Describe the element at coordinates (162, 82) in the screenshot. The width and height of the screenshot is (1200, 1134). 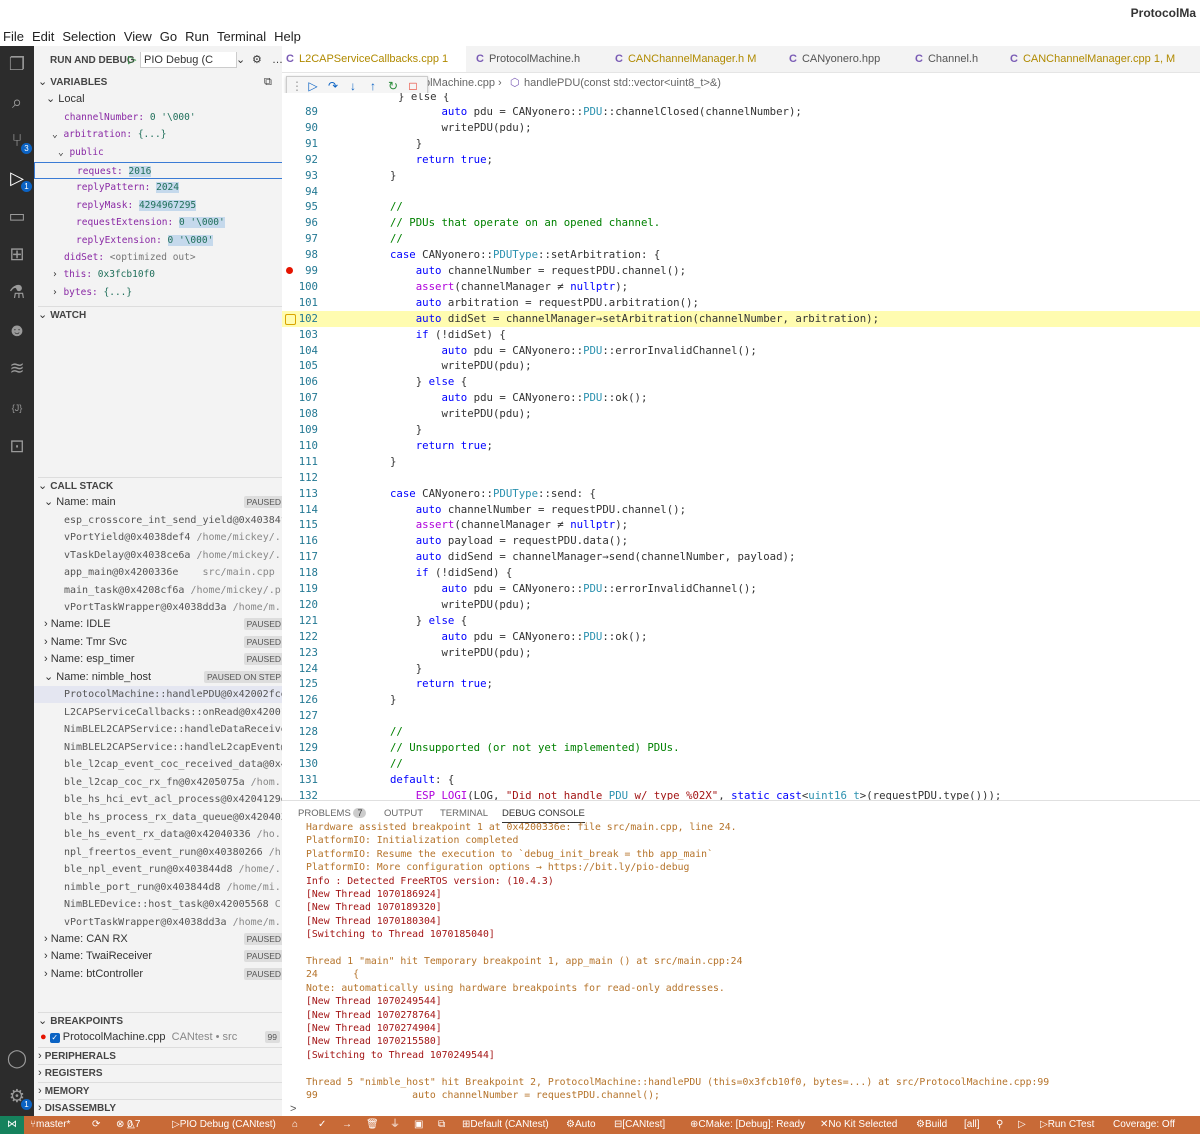
I see `variables-section: ⌄ VARIABLES ⧉` at that location.